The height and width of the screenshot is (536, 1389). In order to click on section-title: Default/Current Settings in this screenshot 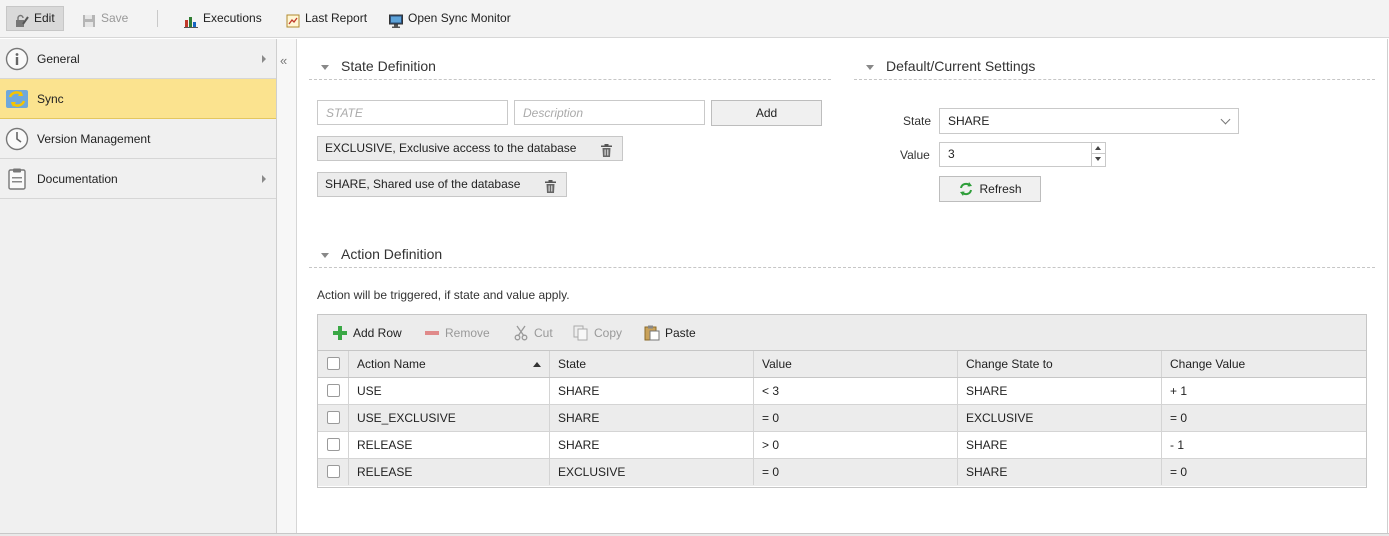, I will do `click(961, 66)`.